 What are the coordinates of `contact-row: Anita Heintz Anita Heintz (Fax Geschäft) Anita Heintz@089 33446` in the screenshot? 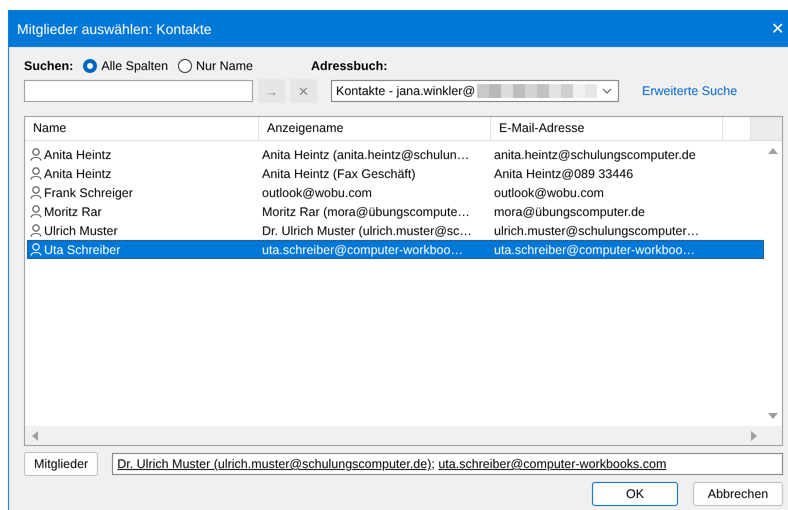 It's located at (395, 173).